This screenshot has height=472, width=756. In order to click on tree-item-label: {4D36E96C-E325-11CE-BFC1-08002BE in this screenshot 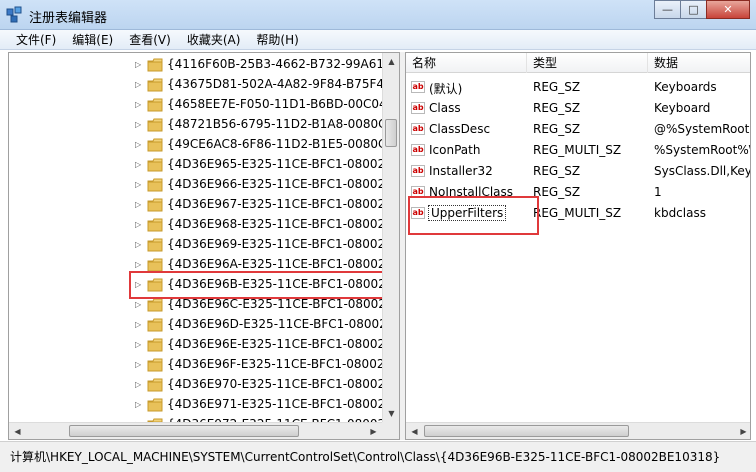, I will do `click(283, 304)`.